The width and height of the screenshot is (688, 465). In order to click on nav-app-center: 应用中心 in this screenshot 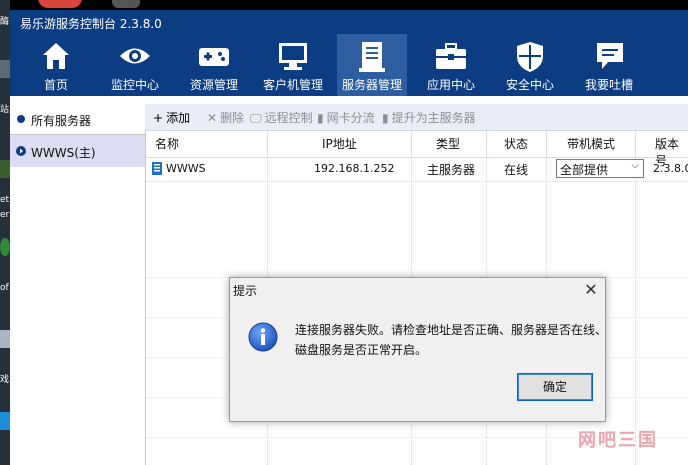, I will do `click(451, 65)`.